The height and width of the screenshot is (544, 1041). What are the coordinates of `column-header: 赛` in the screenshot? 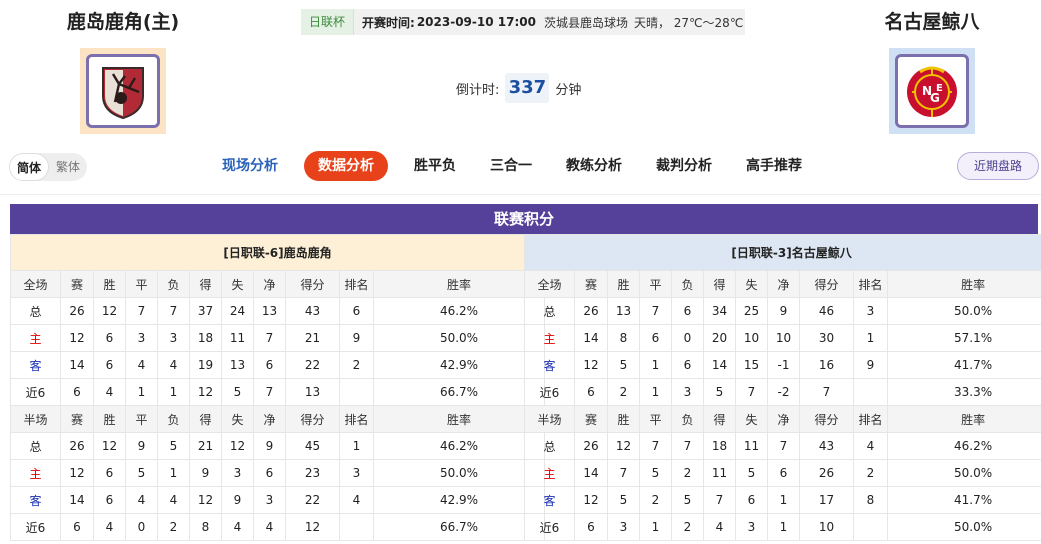 It's located at (591, 419).